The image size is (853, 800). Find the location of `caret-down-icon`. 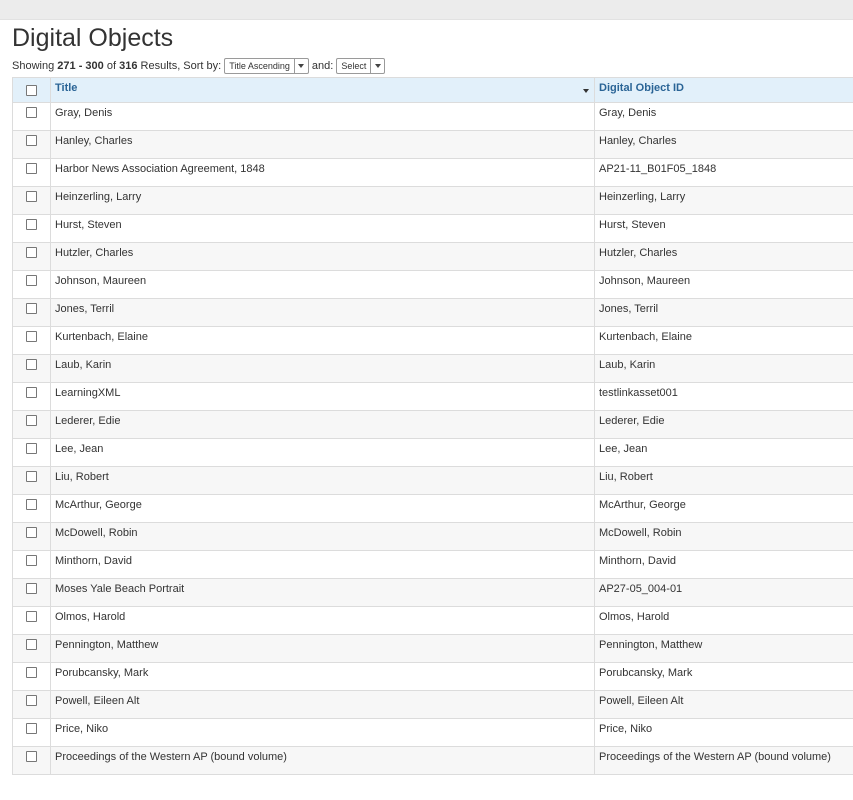

caret-down-icon is located at coordinates (300, 66).